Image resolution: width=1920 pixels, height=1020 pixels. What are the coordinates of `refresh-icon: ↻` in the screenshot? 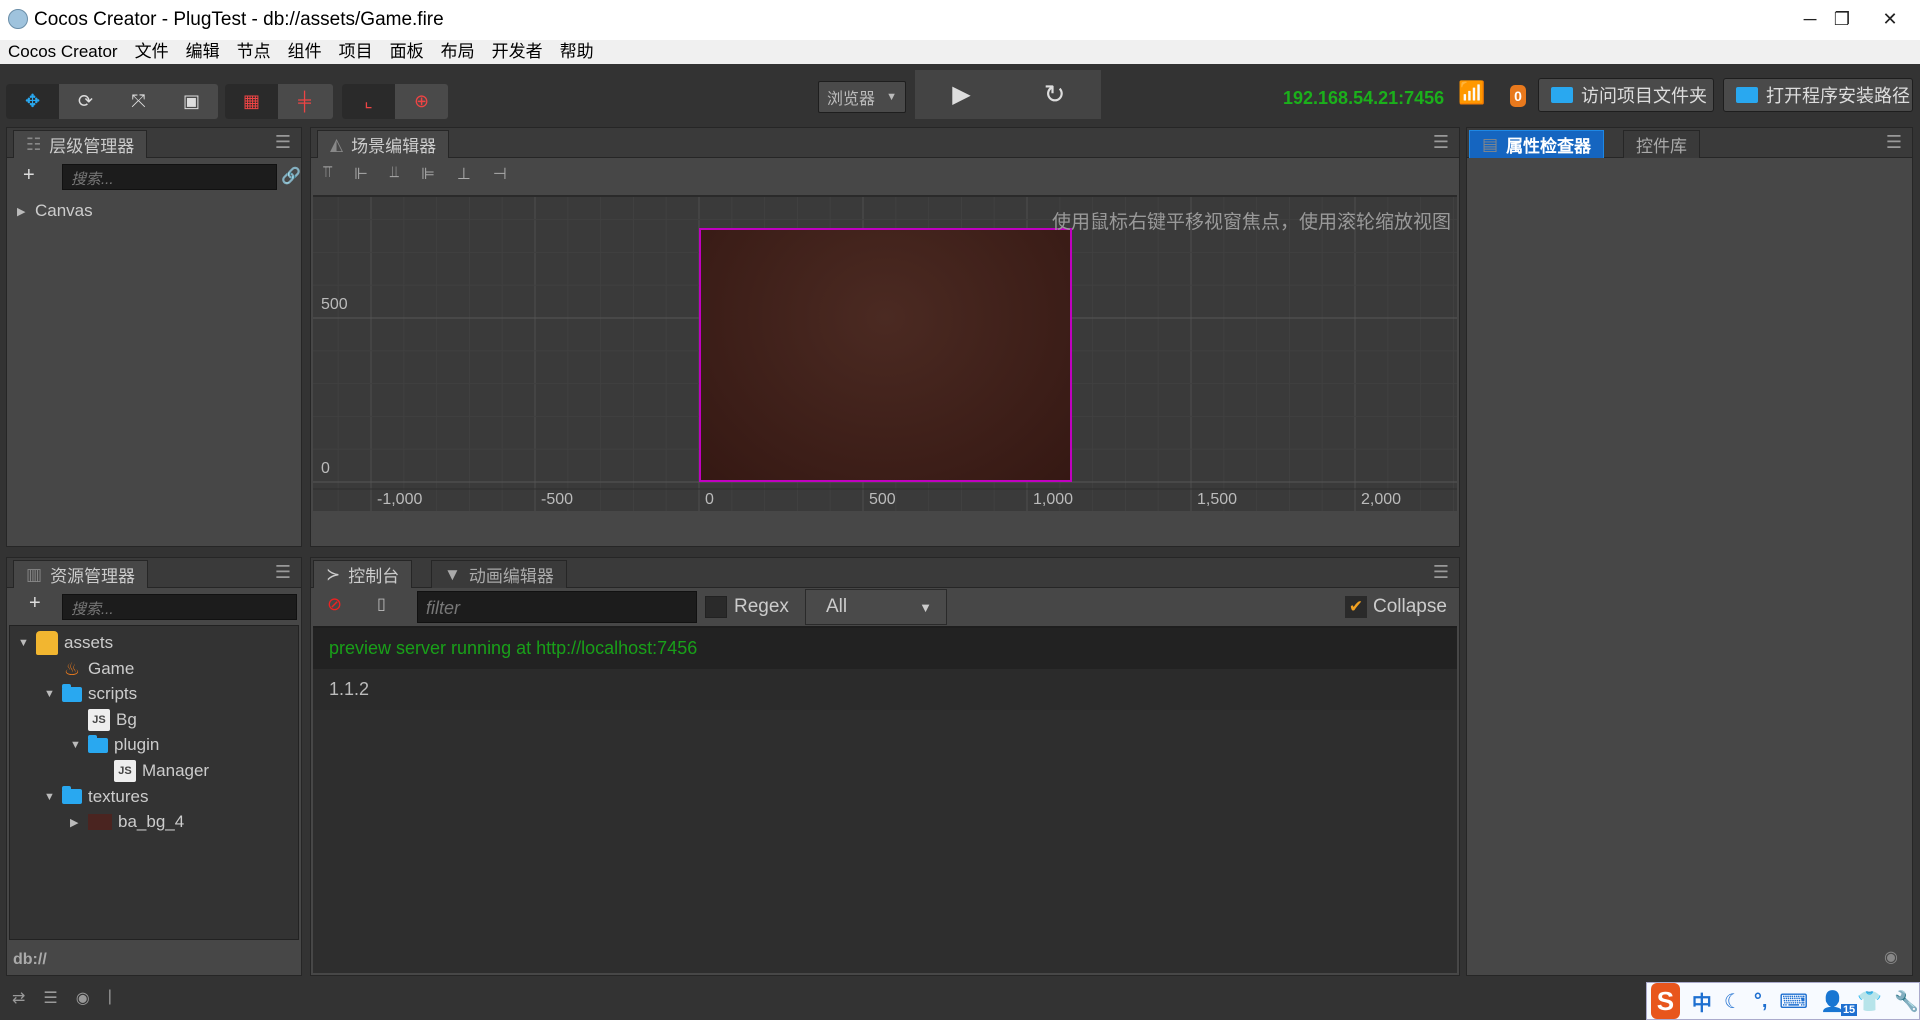 It's located at (1054, 94).